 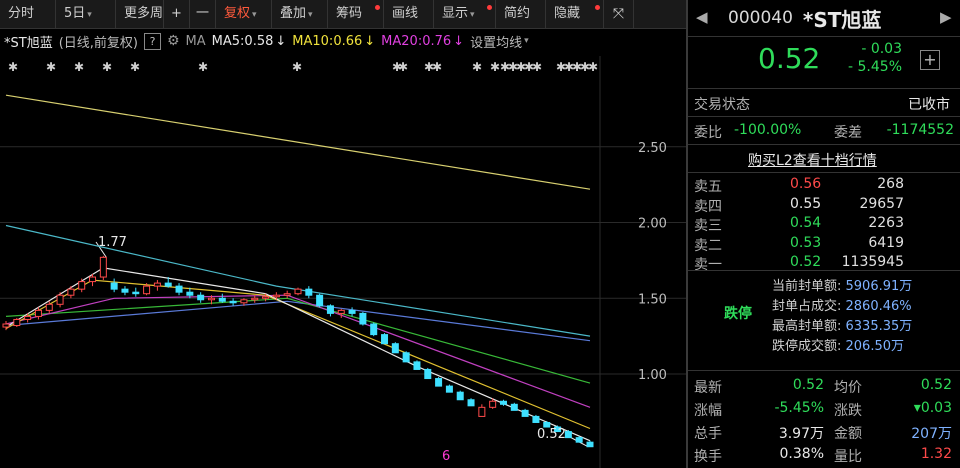 I want to click on draw-line-button: 画线, so click(x=409, y=14).